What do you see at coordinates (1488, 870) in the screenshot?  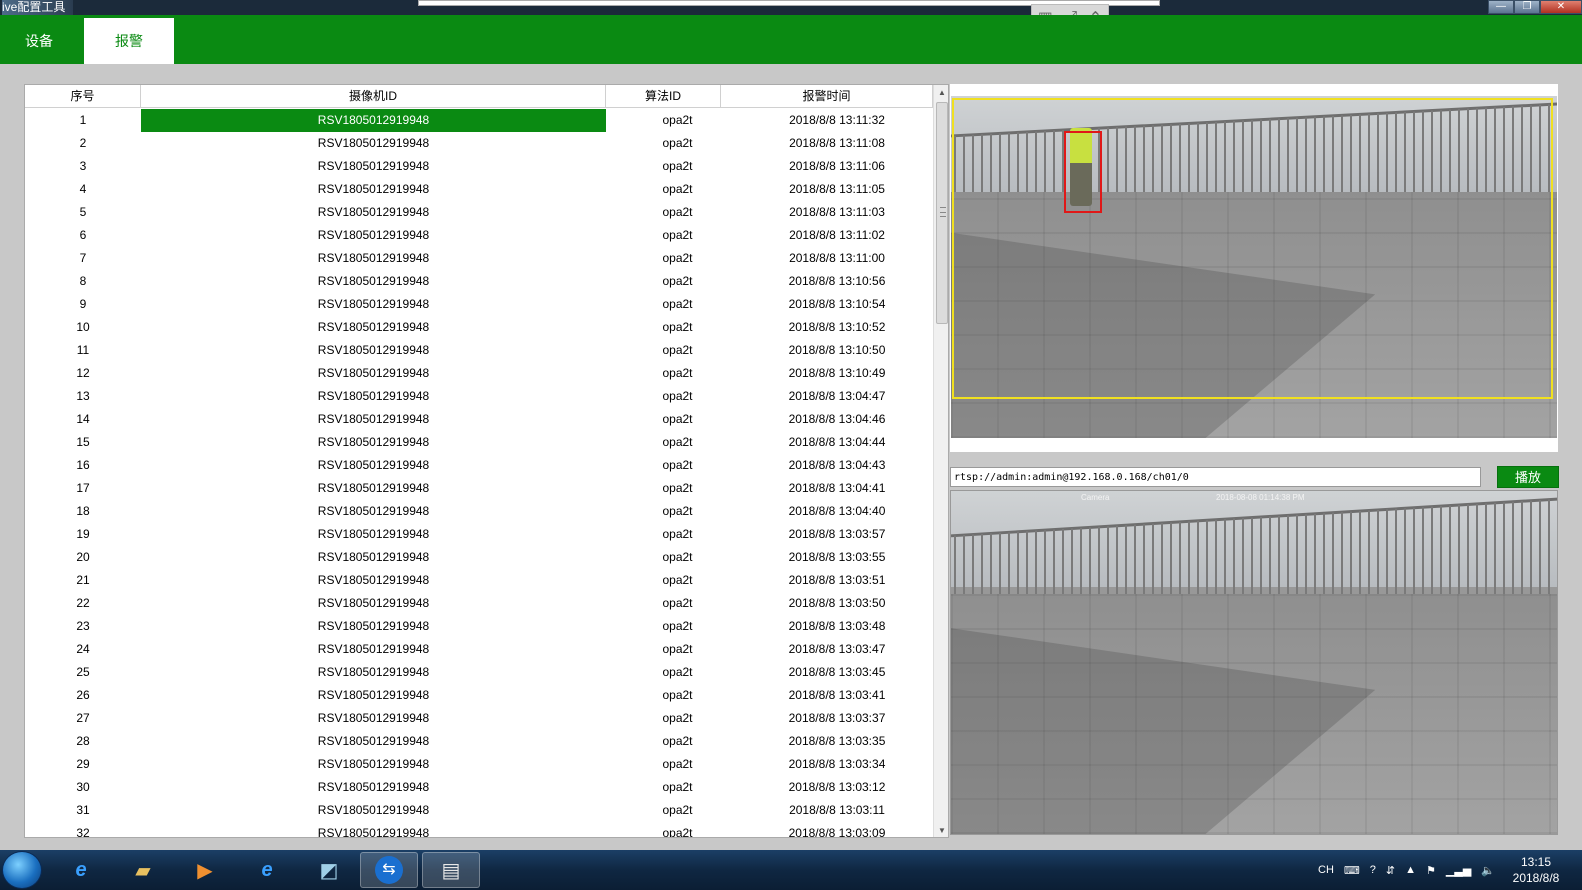 I see `volume-muted-icon: 🔈` at bounding box center [1488, 870].